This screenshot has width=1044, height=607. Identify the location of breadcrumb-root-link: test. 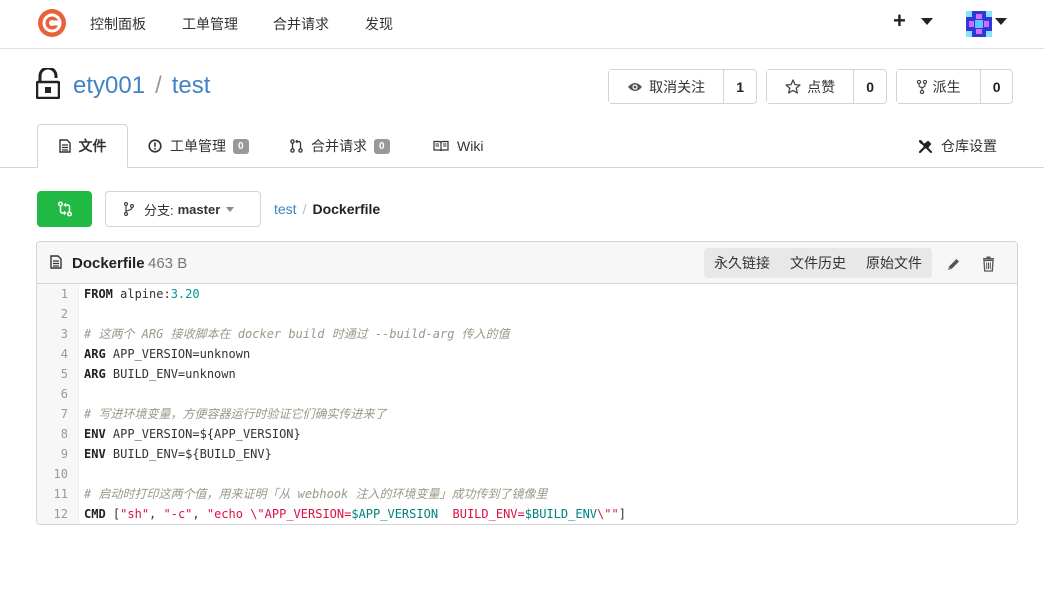
(285, 209).